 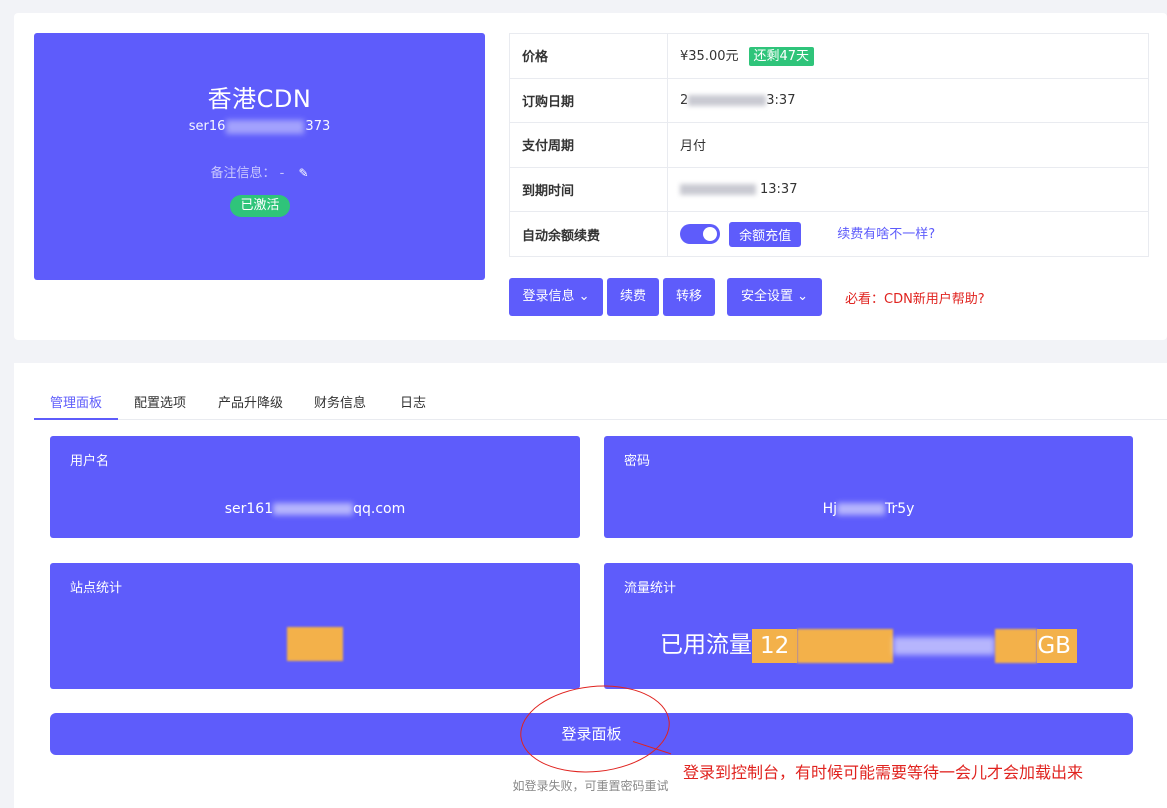 I want to click on traffic-label: 流量统计, so click(x=650, y=588).